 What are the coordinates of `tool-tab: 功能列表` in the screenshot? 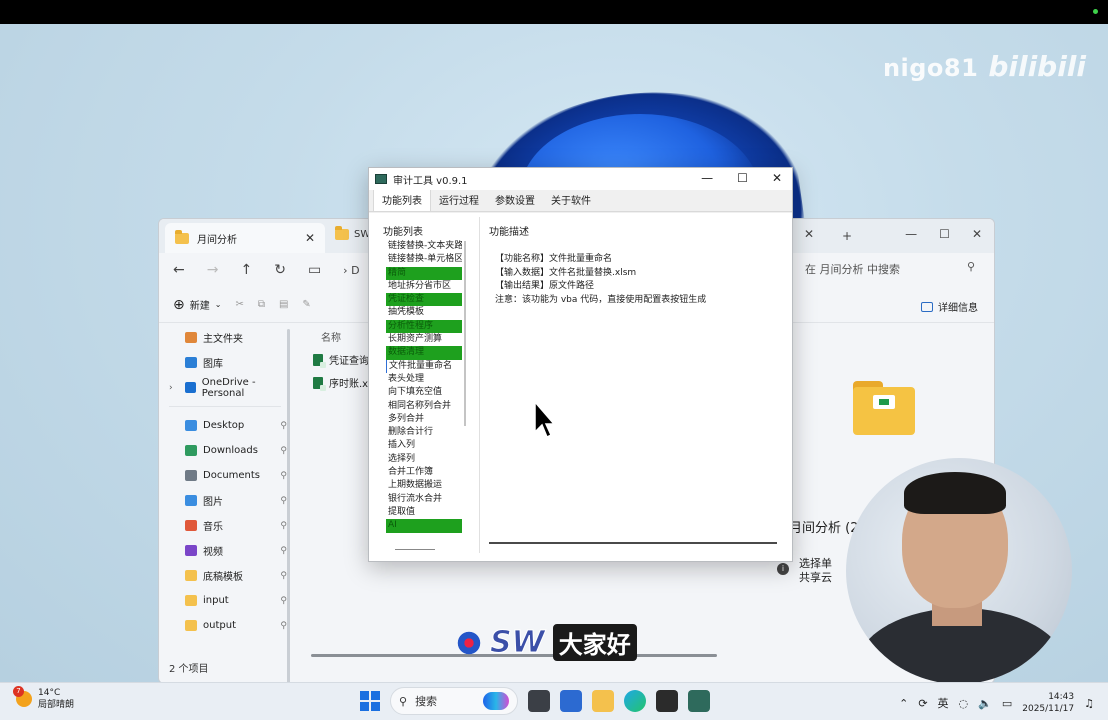 It's located at (402, 199).